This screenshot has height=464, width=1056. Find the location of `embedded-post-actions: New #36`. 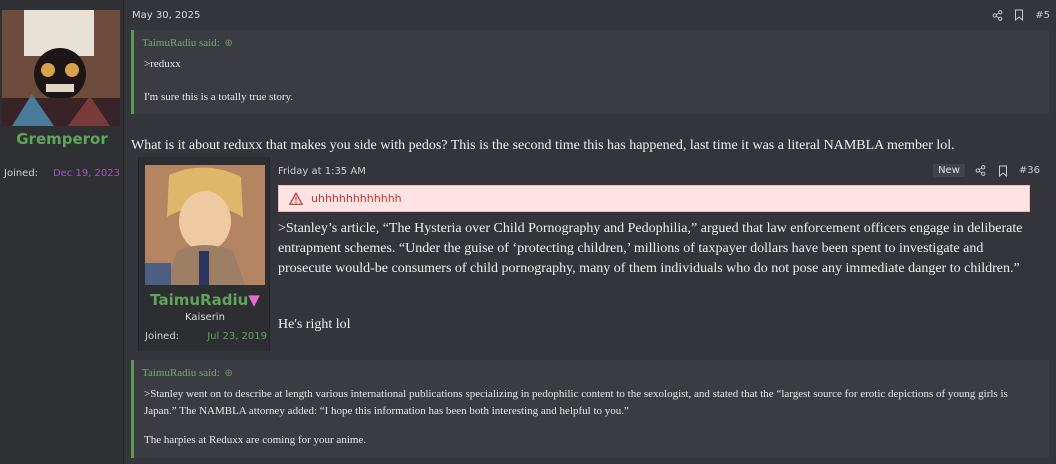

embedded-post-actions: New #36 is located at coordinates (986, 170).